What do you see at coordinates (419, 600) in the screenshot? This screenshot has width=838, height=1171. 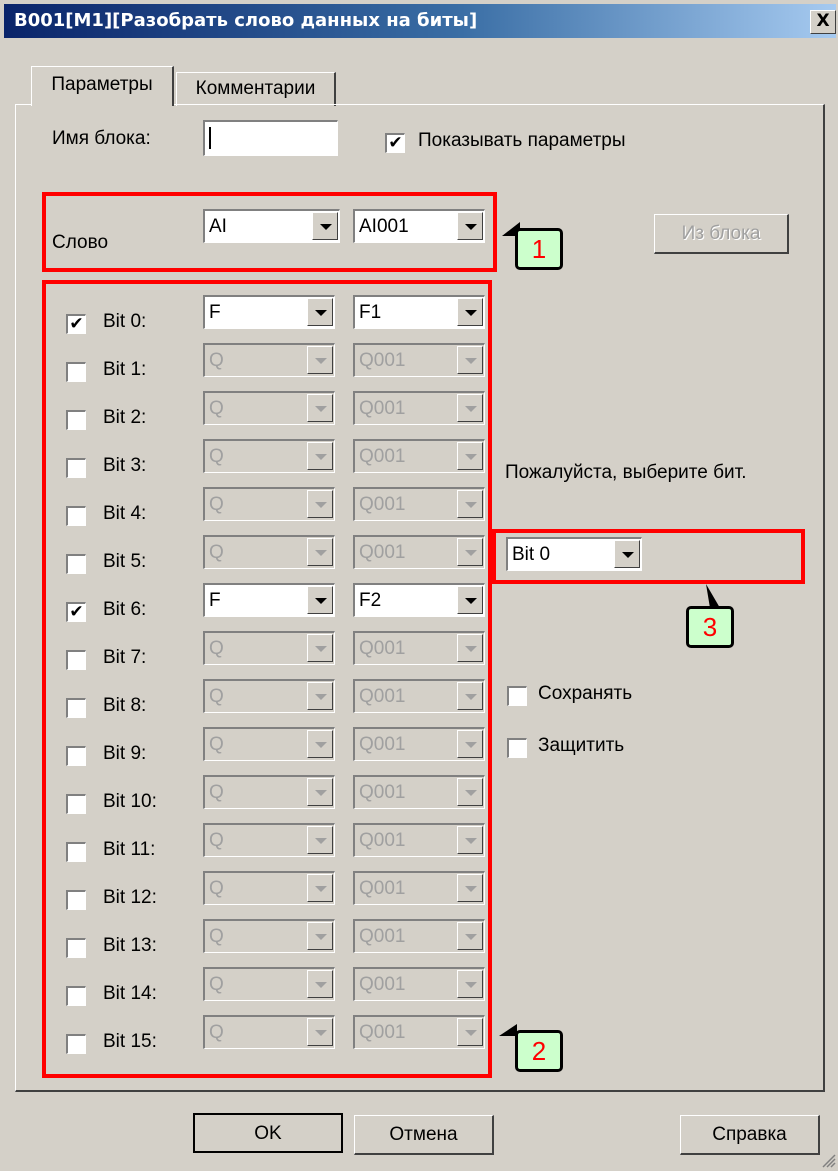 I see `bit-6-address-select: F2` at bounding box center [419, 600].